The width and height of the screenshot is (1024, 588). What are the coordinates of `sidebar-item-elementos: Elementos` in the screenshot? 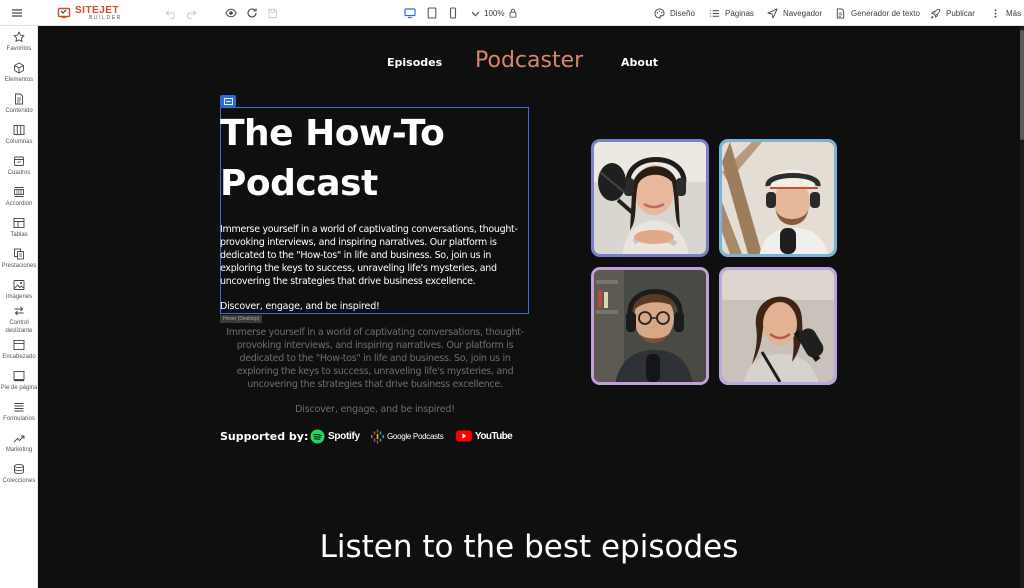 It's located at (19, 73).